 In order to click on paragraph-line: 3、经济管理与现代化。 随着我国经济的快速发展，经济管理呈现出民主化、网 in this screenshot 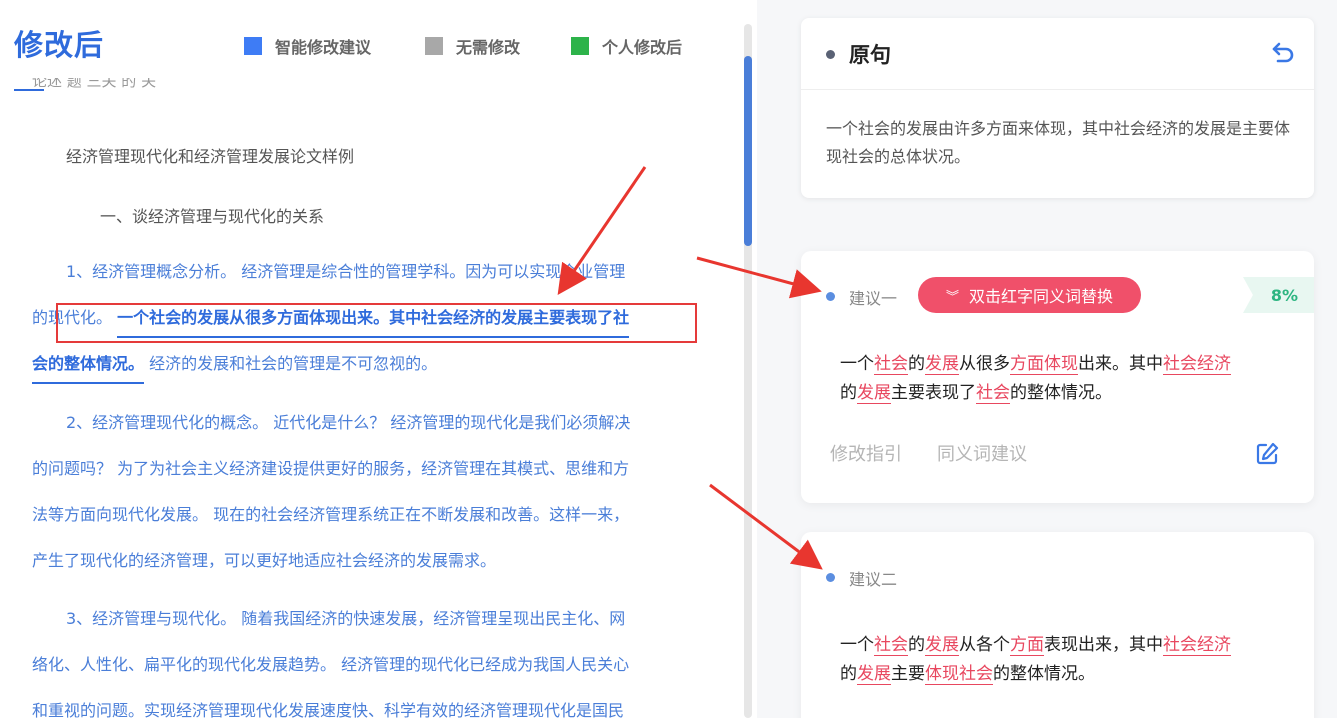, I will do `click(346, 618)`.